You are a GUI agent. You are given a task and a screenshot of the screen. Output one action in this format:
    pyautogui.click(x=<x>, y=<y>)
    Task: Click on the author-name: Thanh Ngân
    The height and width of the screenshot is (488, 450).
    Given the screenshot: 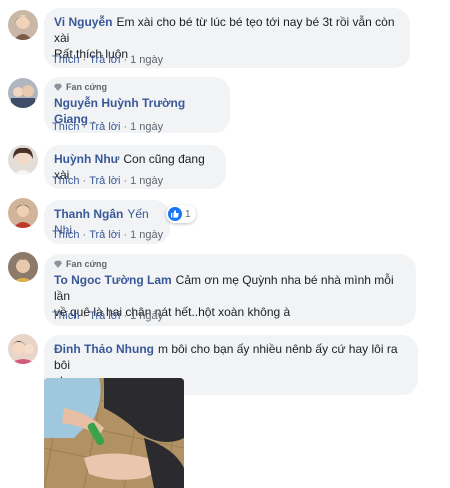 What is the action you would take?
    pyautogui.click(x=88, y=214)
    